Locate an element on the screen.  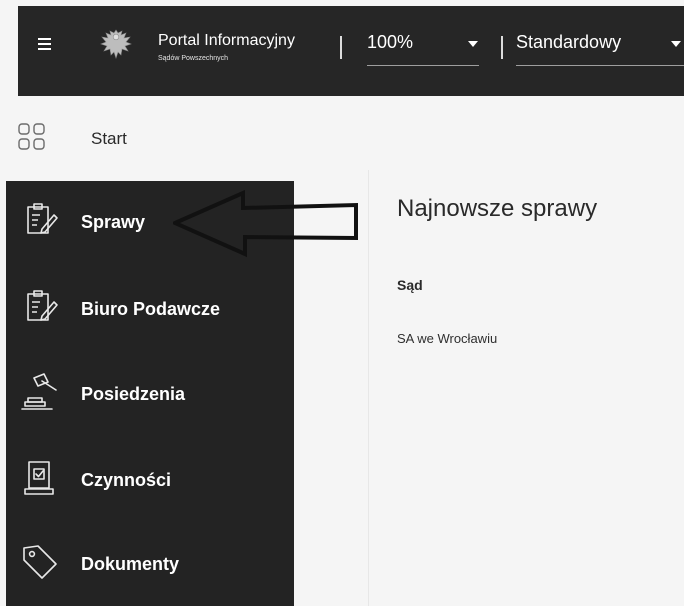
contrast-select: Standardowy is located at coordinates (600, 49).